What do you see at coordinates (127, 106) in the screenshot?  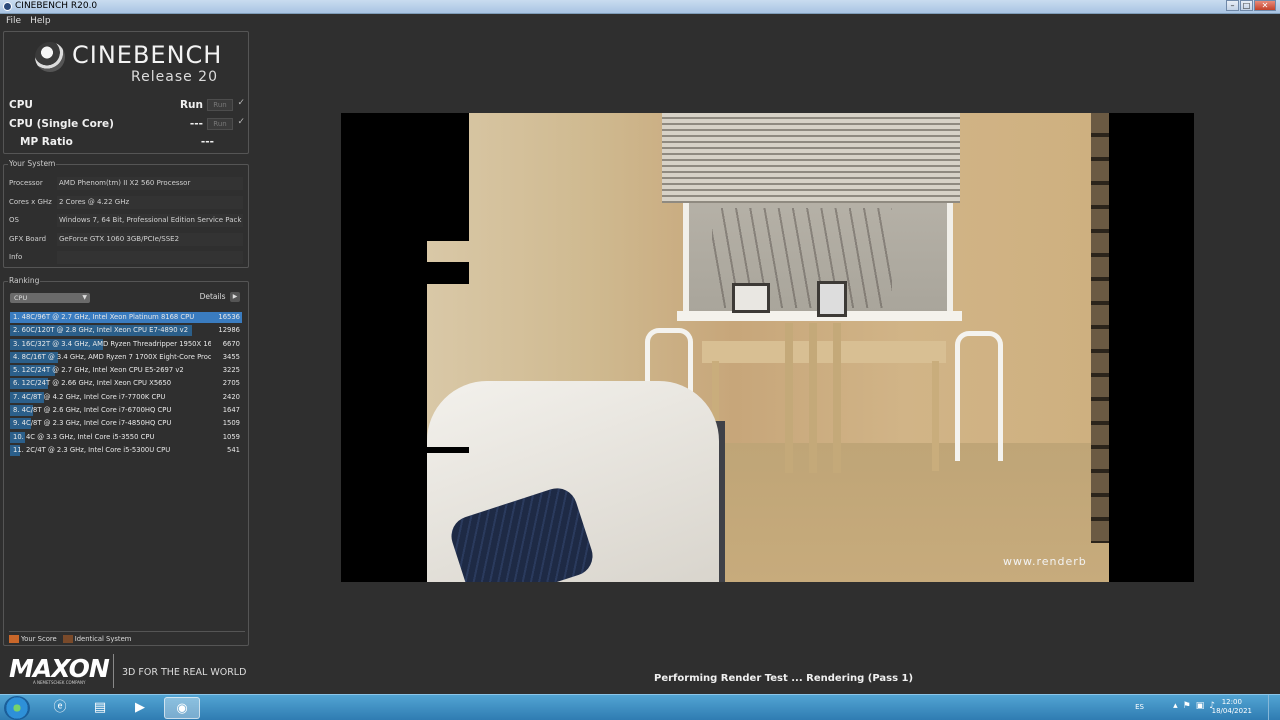 I see `bench-row-cpu: CPU Run Run ✓` at bounding box center [127, 106].